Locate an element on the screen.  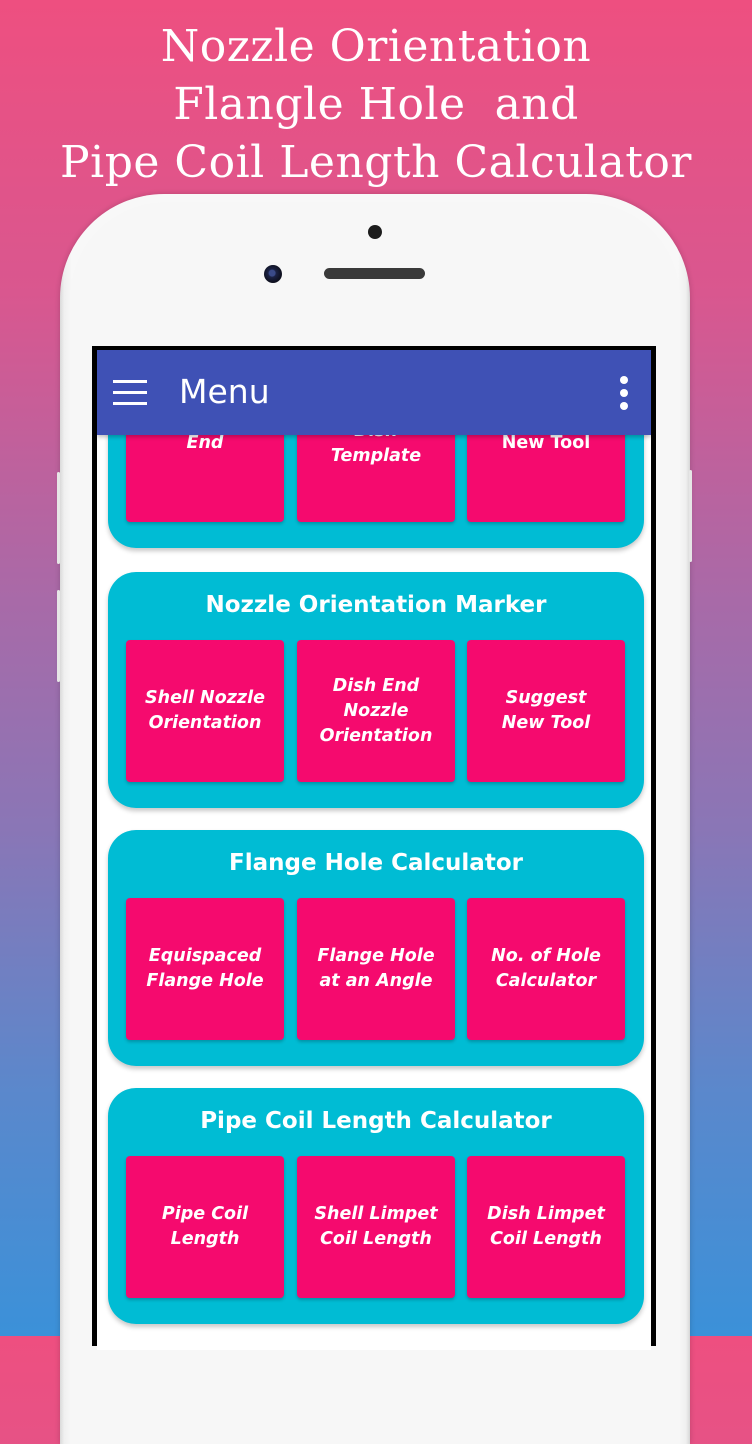
tile-dish-end-nozzle-orientation: Dish End Nozzle Orientation is located at coordinates (376, 711).